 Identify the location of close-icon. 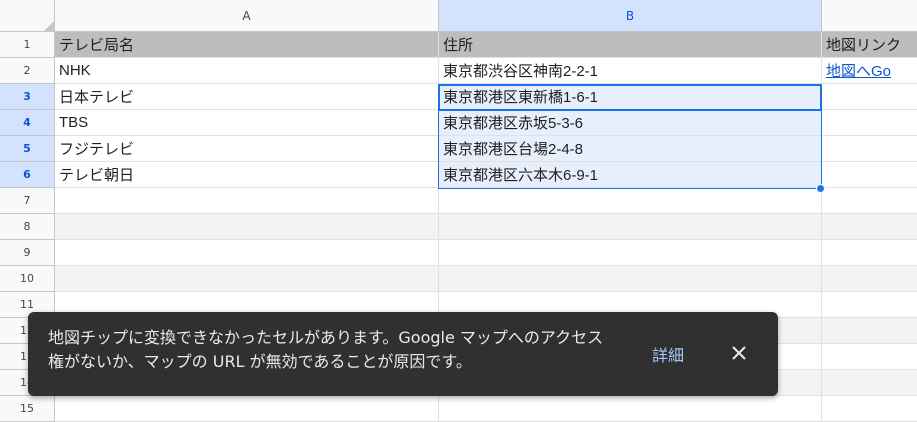
(739, 353).